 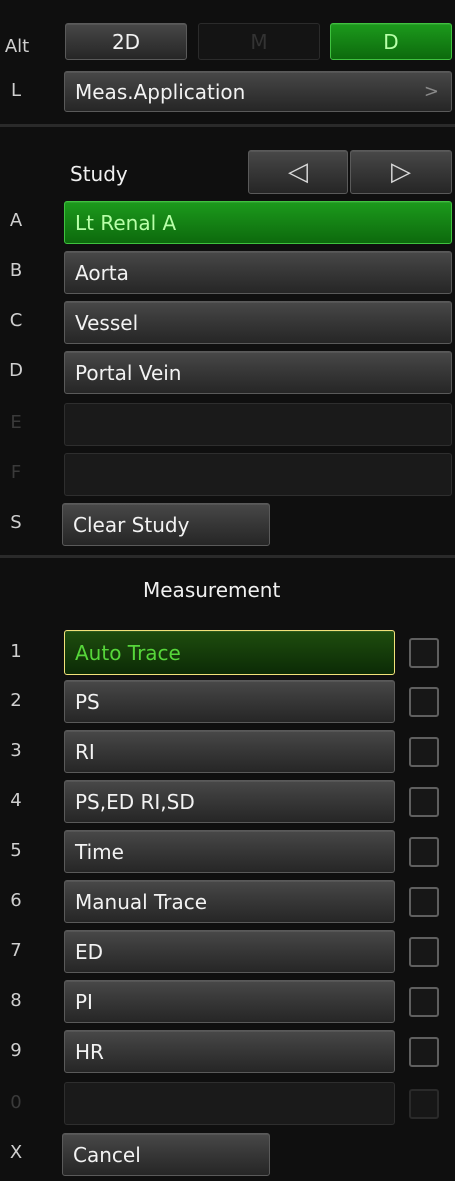 What do you see at coordinates (424, 752) in the screenshot?
I see `ri-checkbox` at bounding box center [424, 752].